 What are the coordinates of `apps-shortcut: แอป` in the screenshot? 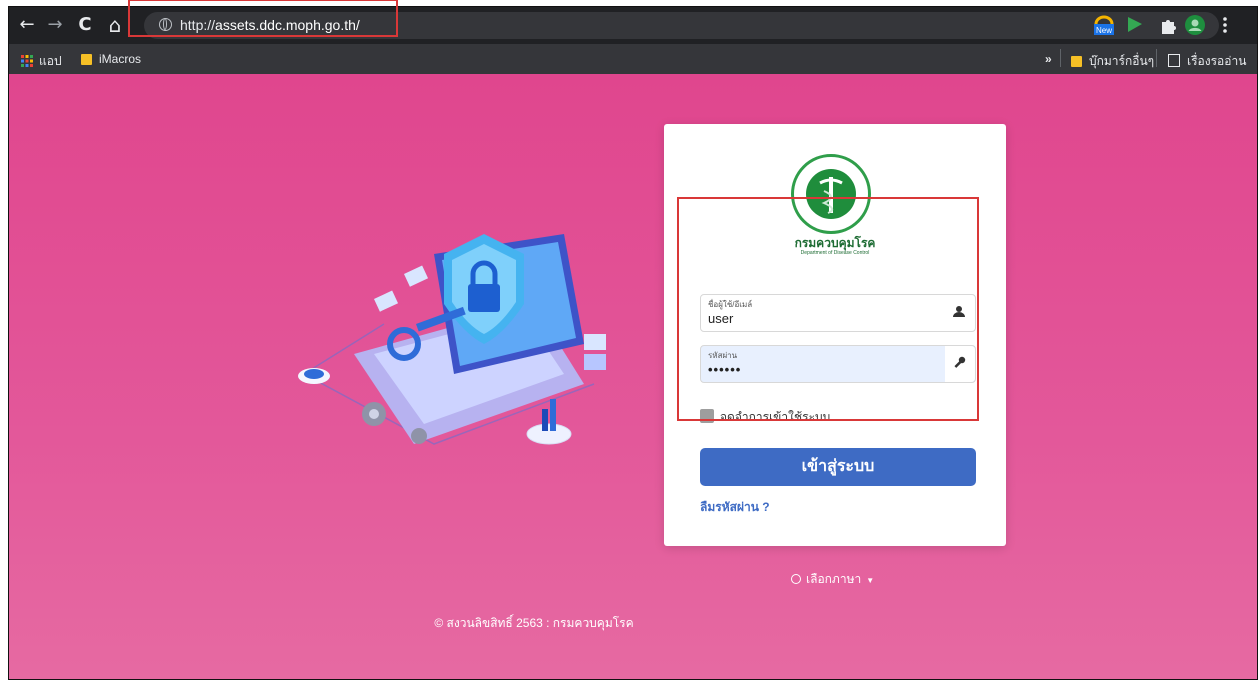 It's located at (41, 61).